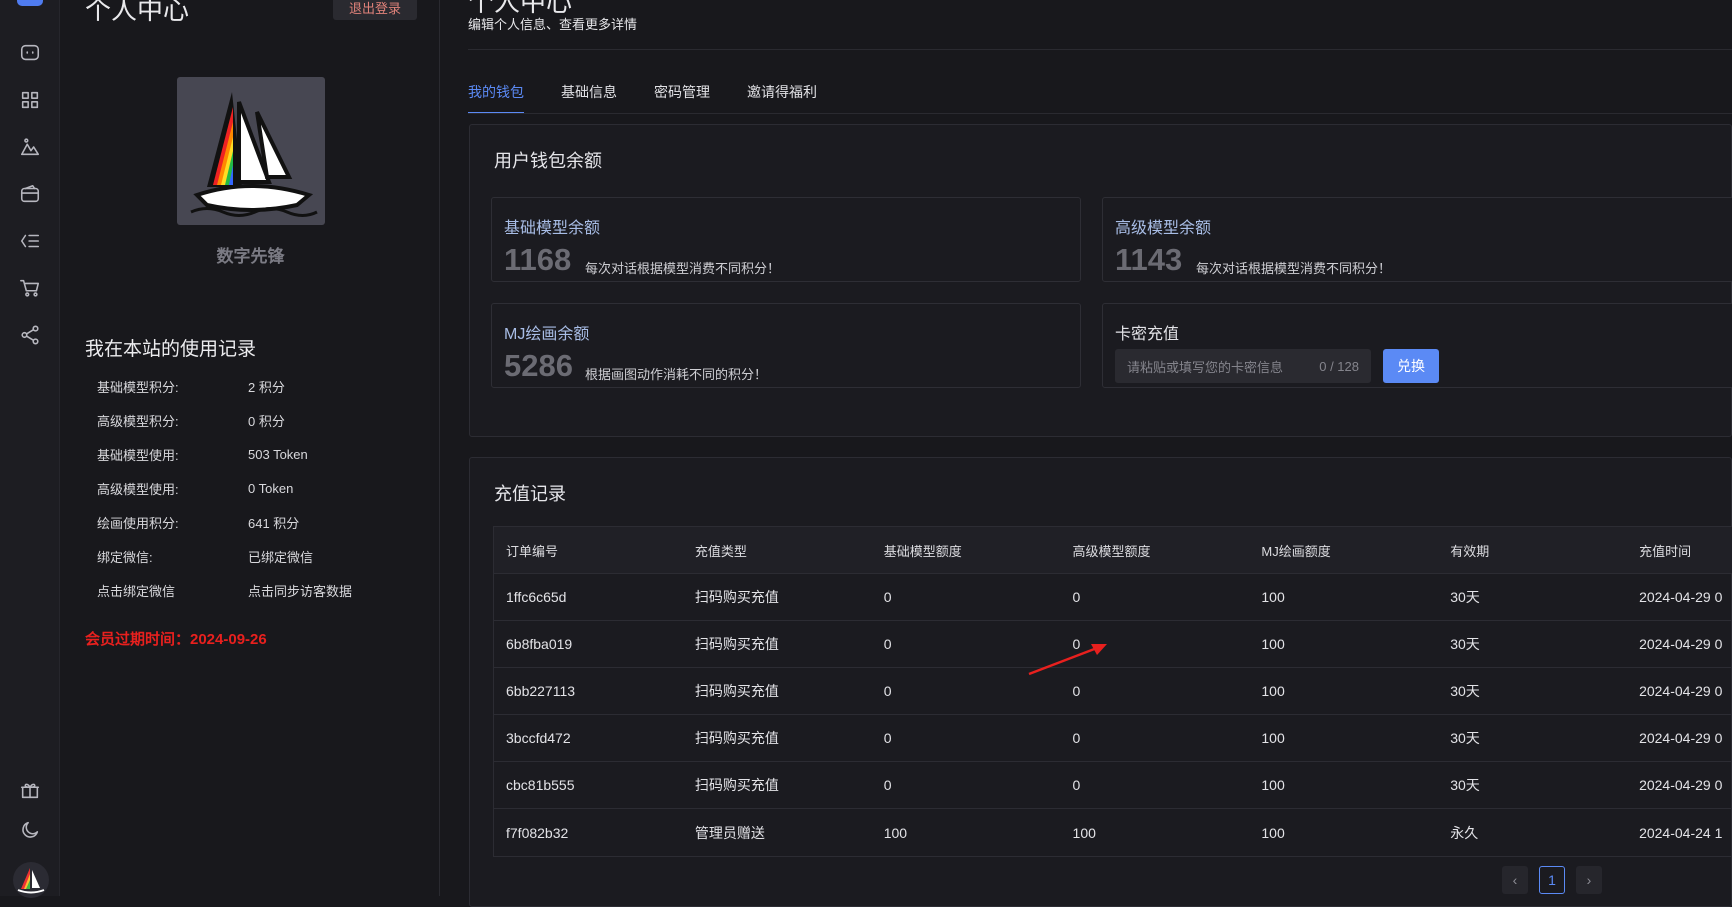  I want to click on tabs-divider, so click(1100, 113).